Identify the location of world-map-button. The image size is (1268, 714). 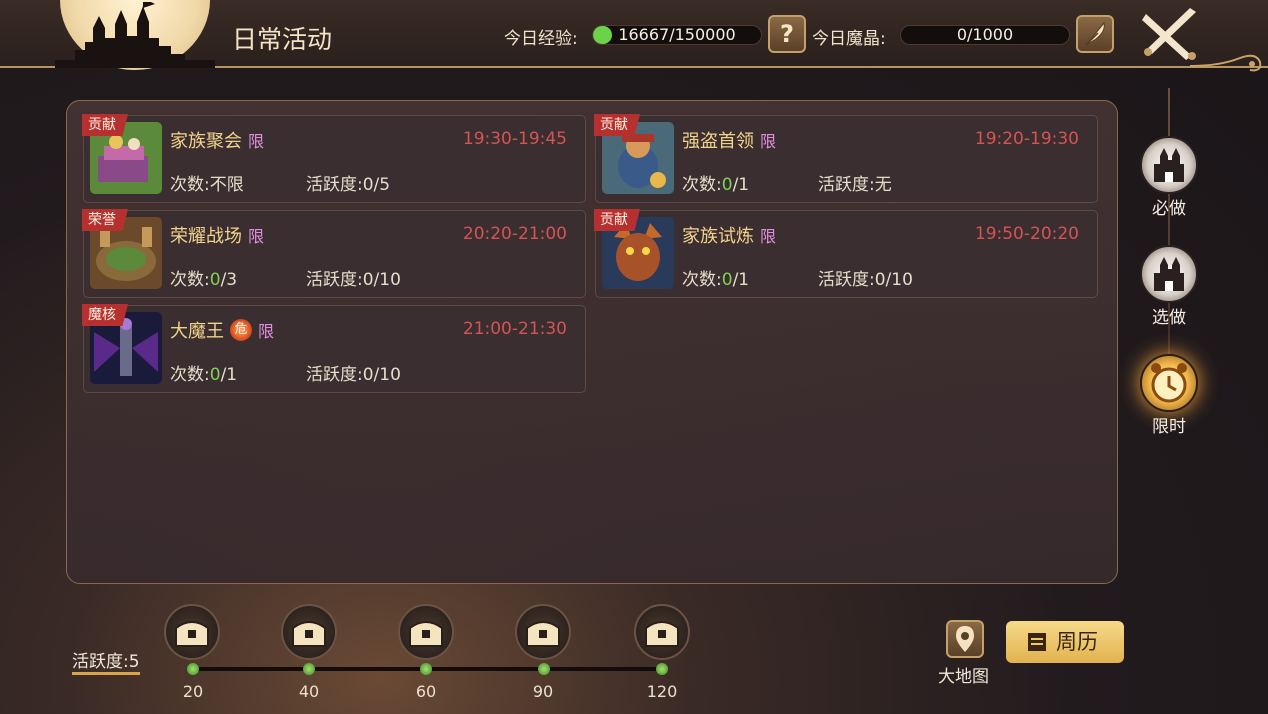
(965, 639).